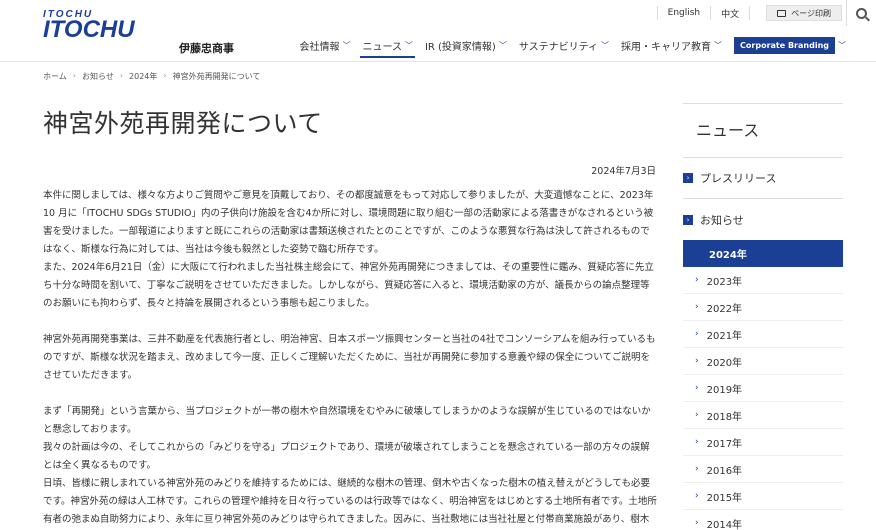  I want to click on corporate-branding-button: Corporate Branding, so click(784, 45).